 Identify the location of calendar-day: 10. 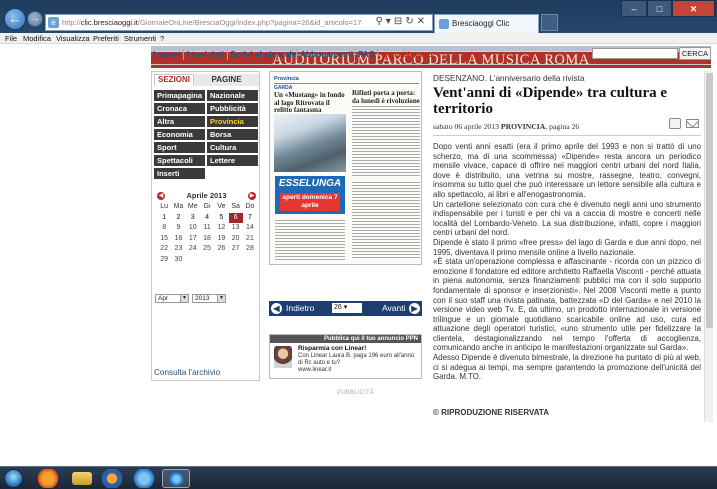
(193, 228).